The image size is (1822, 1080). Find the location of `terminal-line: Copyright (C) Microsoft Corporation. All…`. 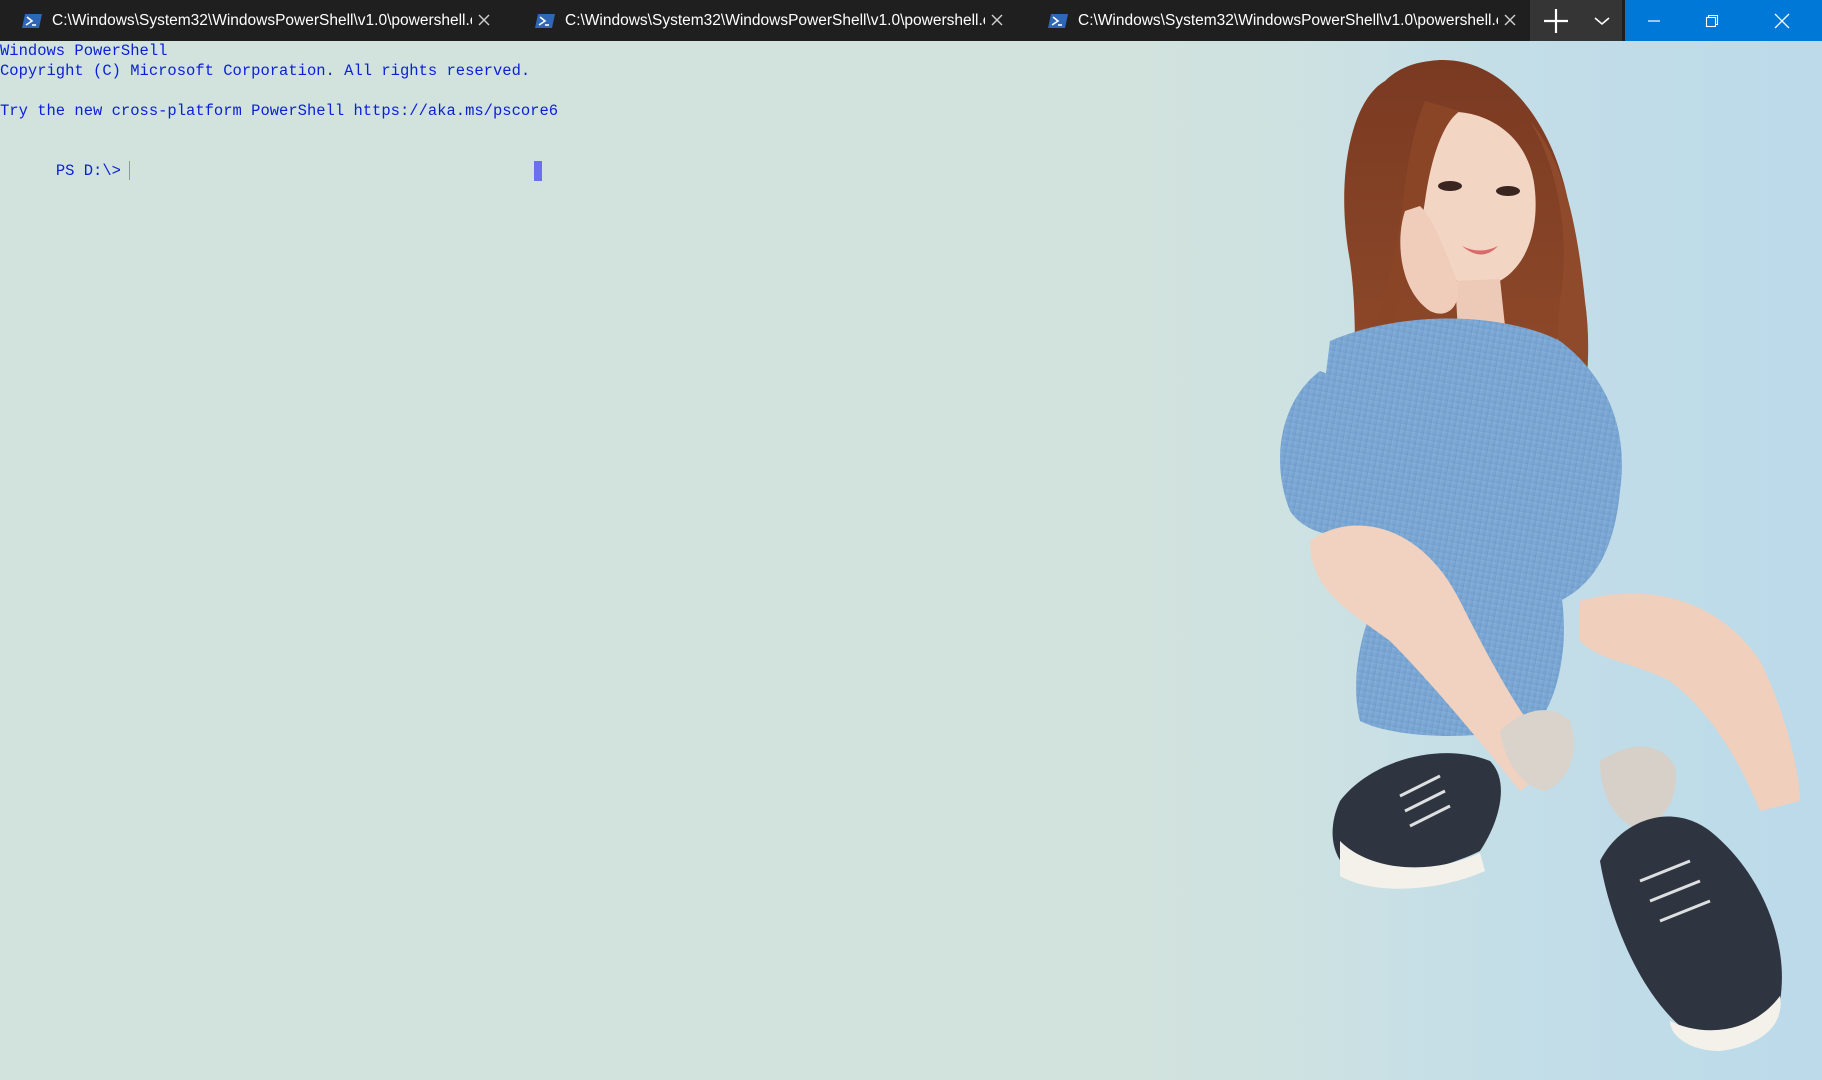

terminal-line: Copyright (C) Microsoft Corporation. All… is located at coordinates (265, 71).